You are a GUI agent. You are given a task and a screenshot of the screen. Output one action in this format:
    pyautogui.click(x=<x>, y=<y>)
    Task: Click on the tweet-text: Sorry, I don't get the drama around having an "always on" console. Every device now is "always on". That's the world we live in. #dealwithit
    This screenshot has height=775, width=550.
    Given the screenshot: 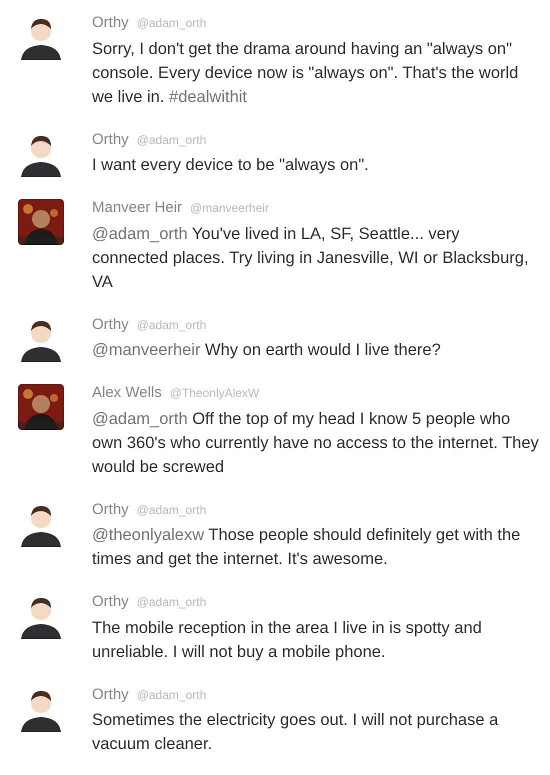 What is the action you would take?
    pyautogui.click(x=306, y=73)
    